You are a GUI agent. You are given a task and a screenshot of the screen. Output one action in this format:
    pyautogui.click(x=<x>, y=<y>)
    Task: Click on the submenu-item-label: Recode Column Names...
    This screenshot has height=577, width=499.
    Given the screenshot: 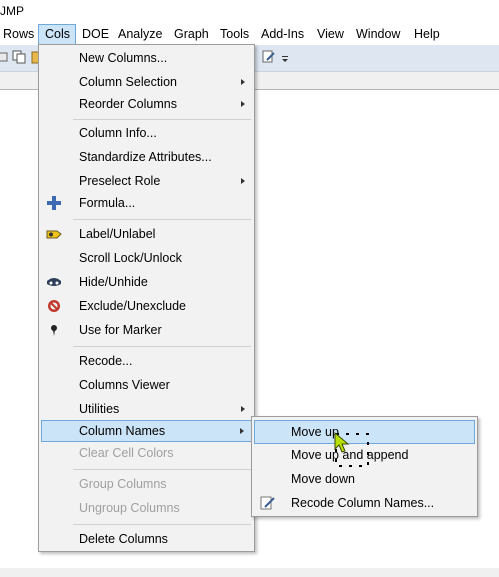 What is the action you would take?
    pyautogui.click(x=363, y=503)
    